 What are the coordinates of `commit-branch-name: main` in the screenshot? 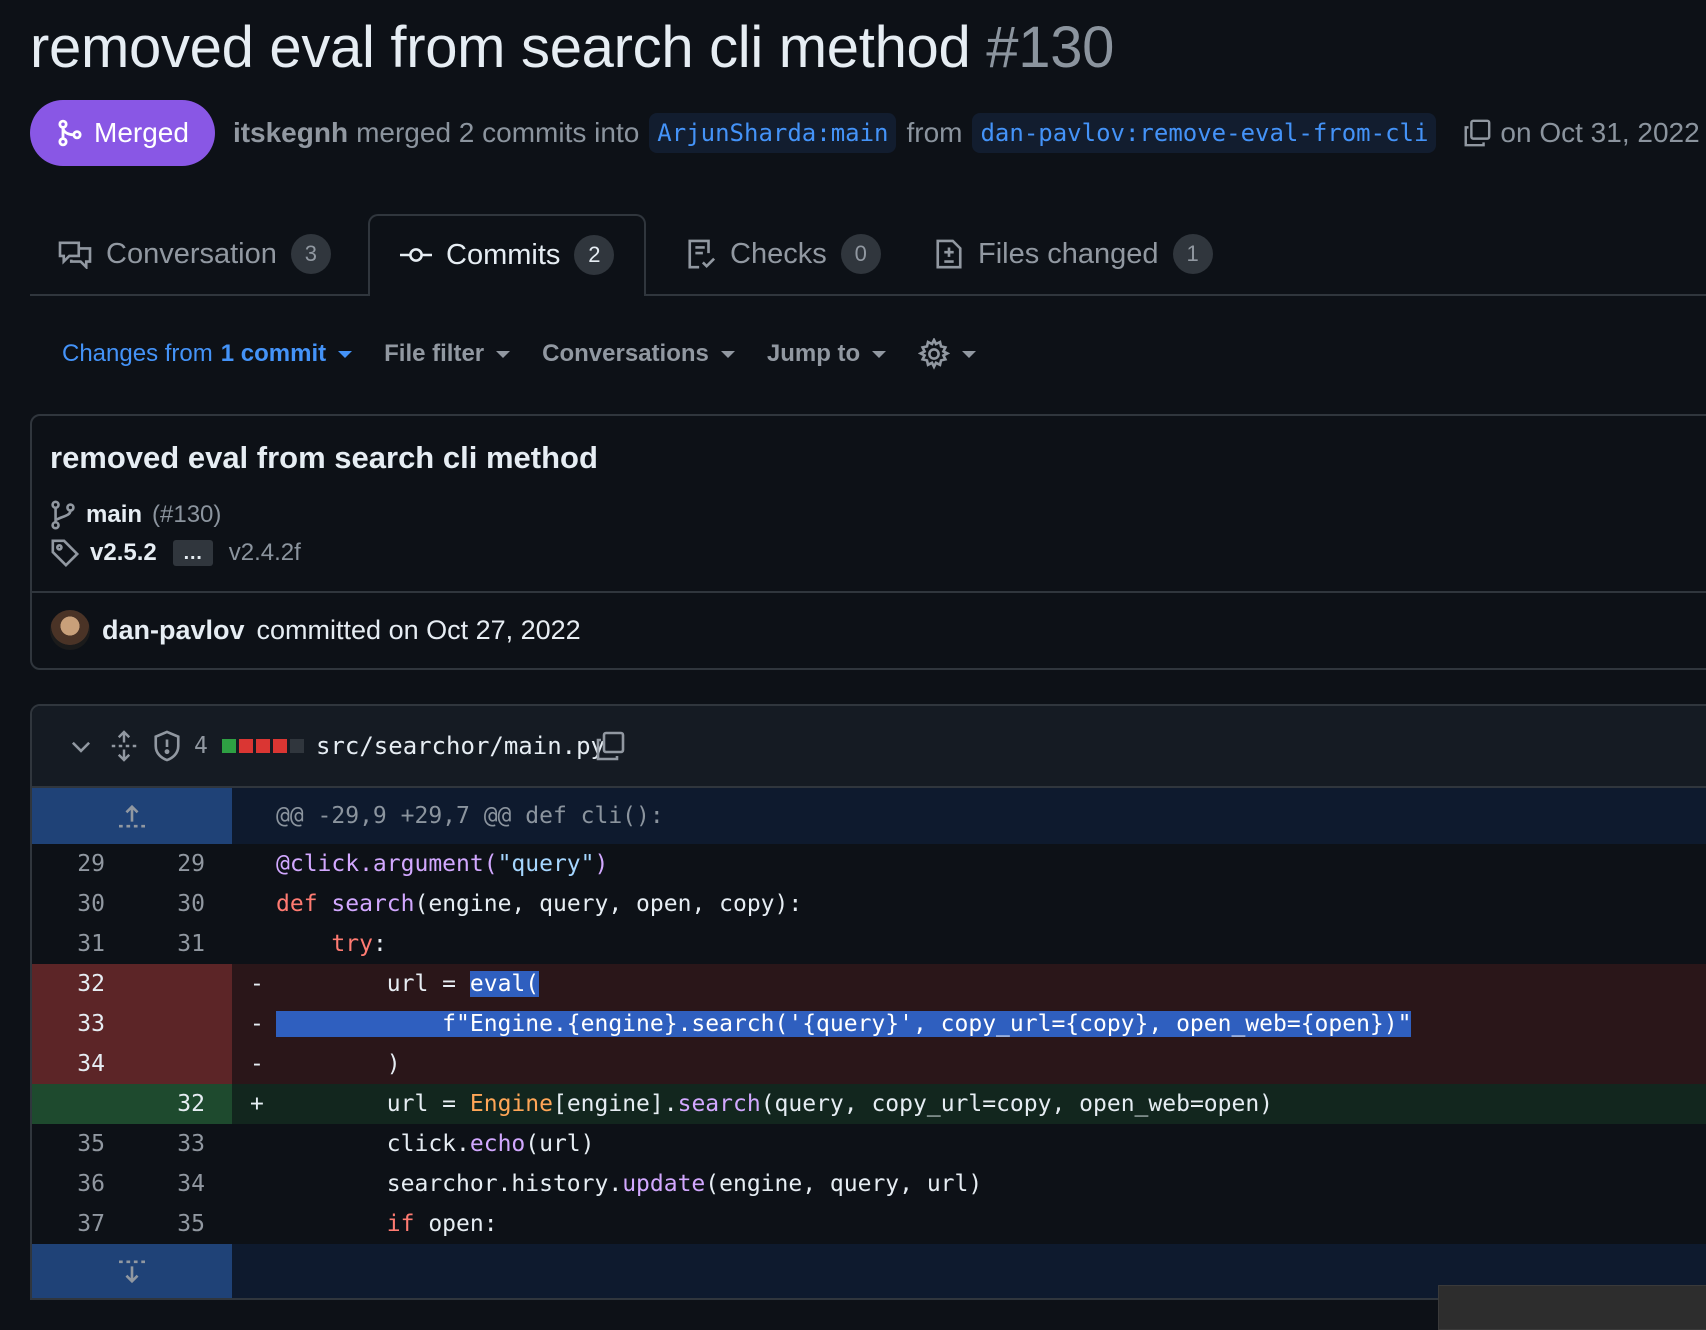 It's located at (114, 515).